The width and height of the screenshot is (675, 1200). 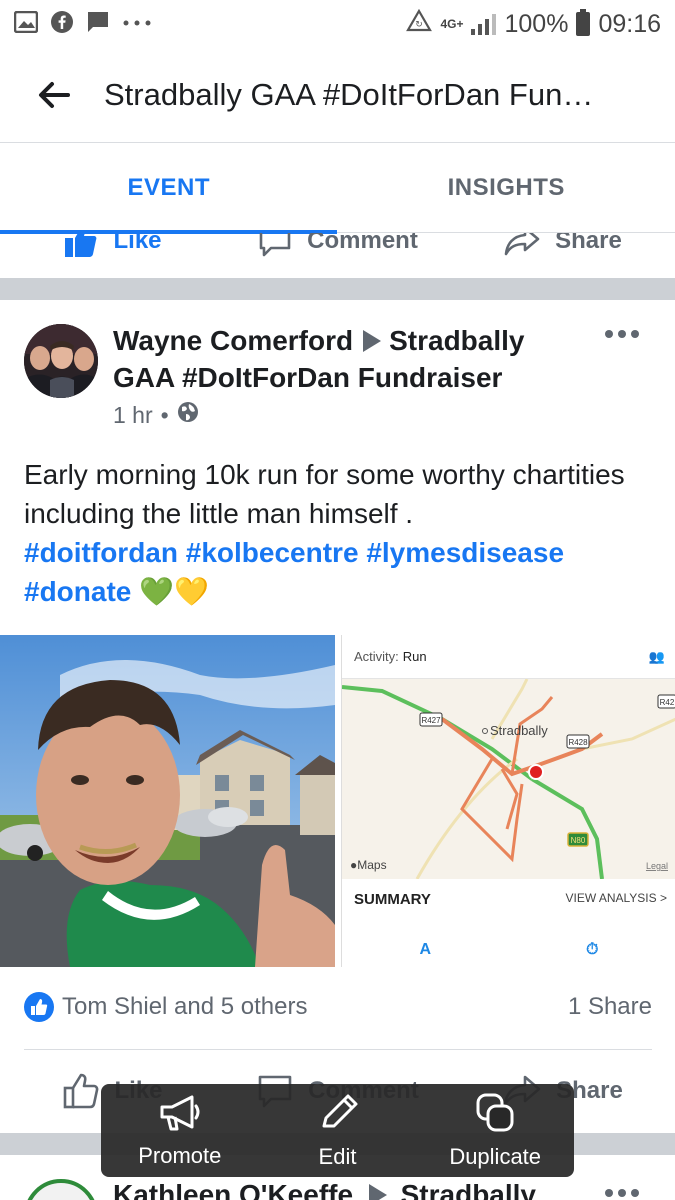 What do you see at coordinates (465, 552) in the screenshot?
I see `hashtag-lymesdisease: #lymesdisease` at bounding box center [465, 552].